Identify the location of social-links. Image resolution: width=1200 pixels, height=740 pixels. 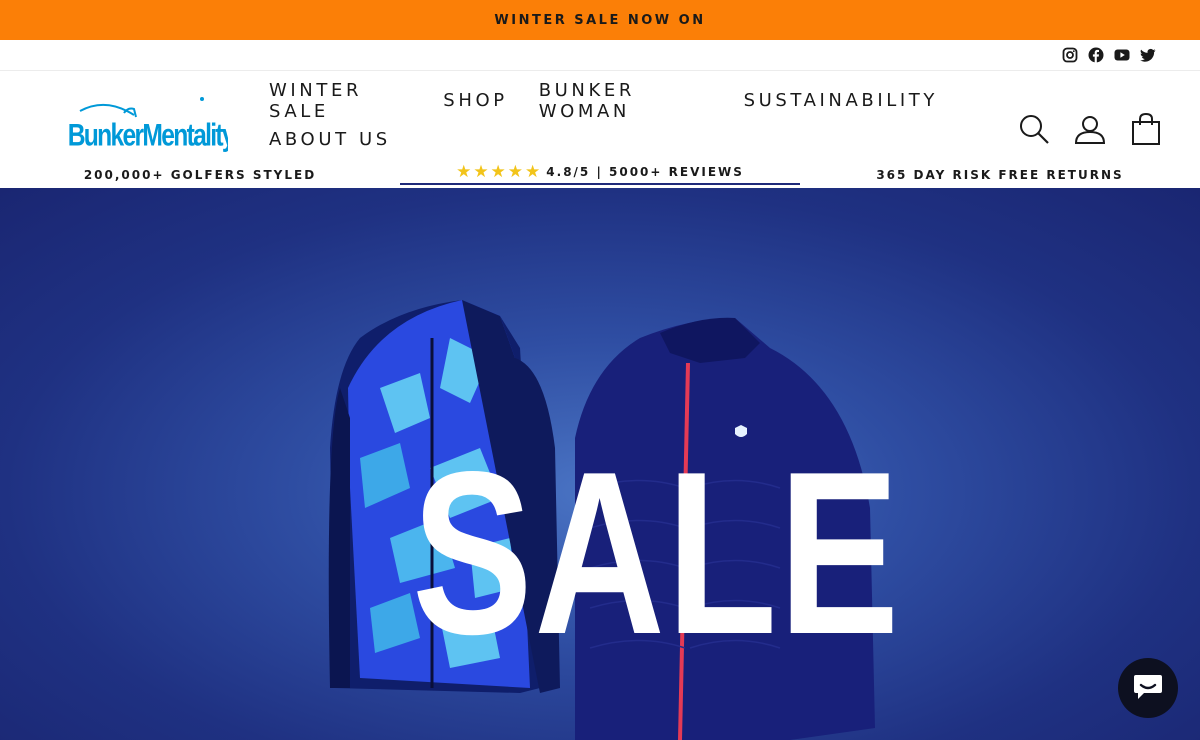
(1109, 55).